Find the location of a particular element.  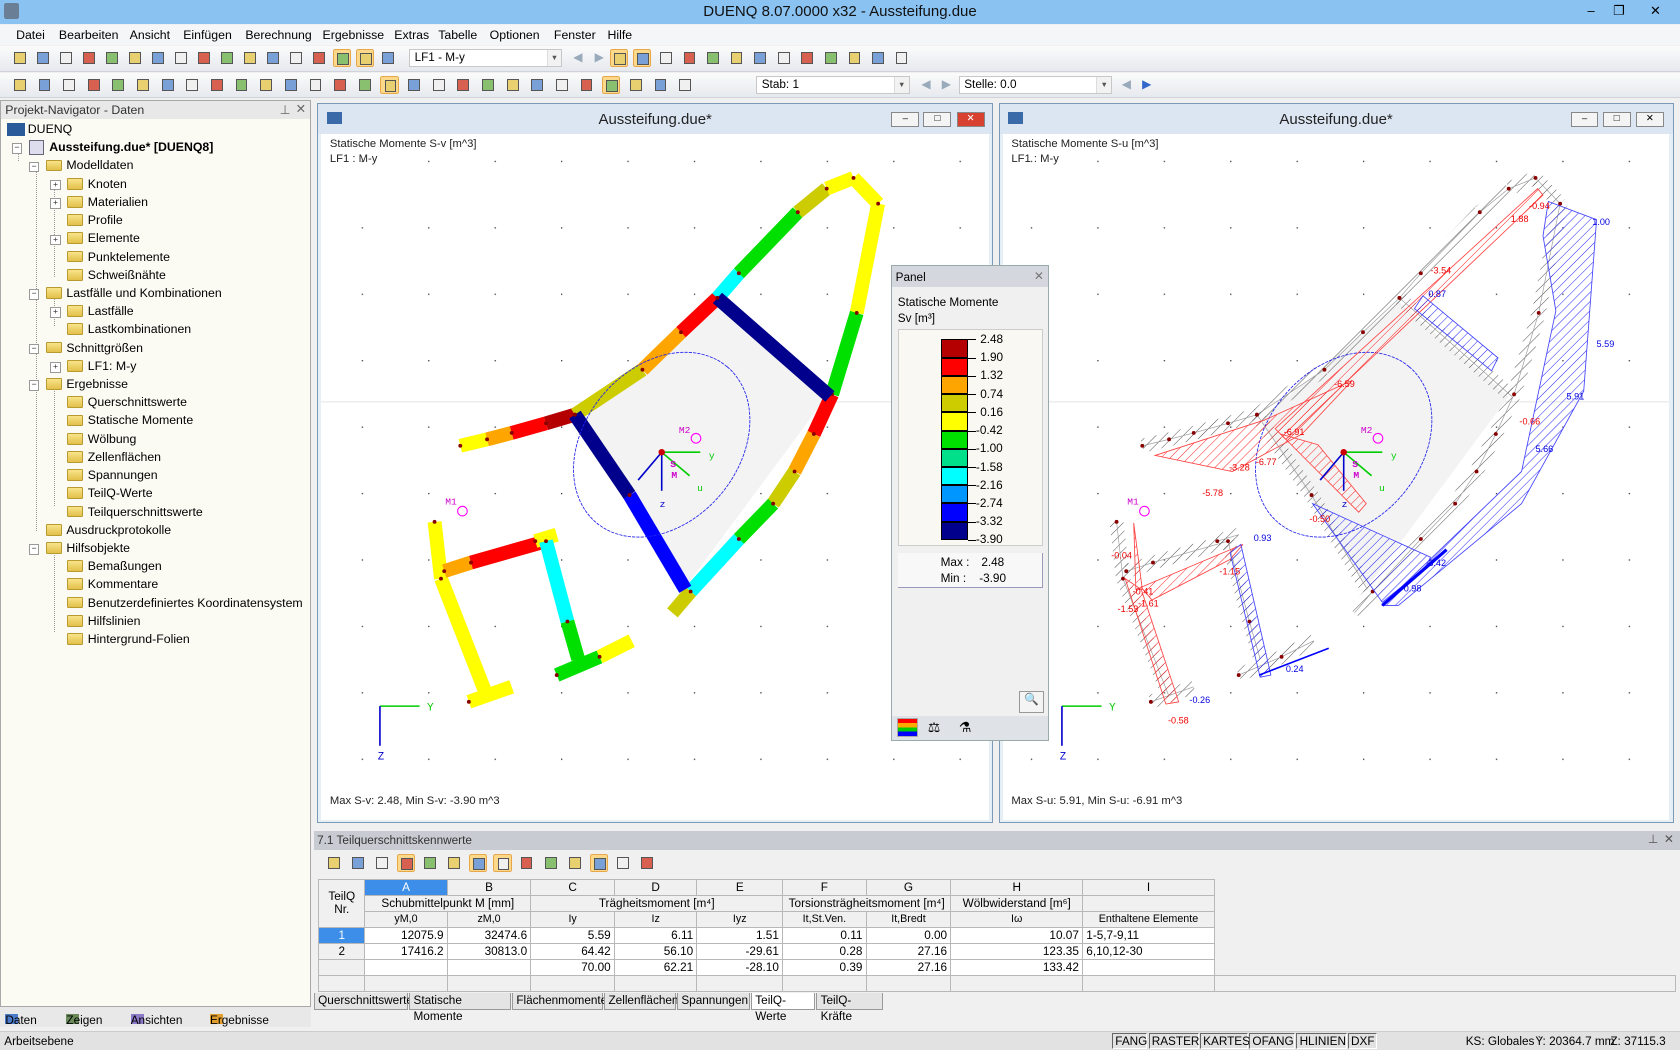

prev-loadcase-icon: ◀ is located at coordinates (577, 57).